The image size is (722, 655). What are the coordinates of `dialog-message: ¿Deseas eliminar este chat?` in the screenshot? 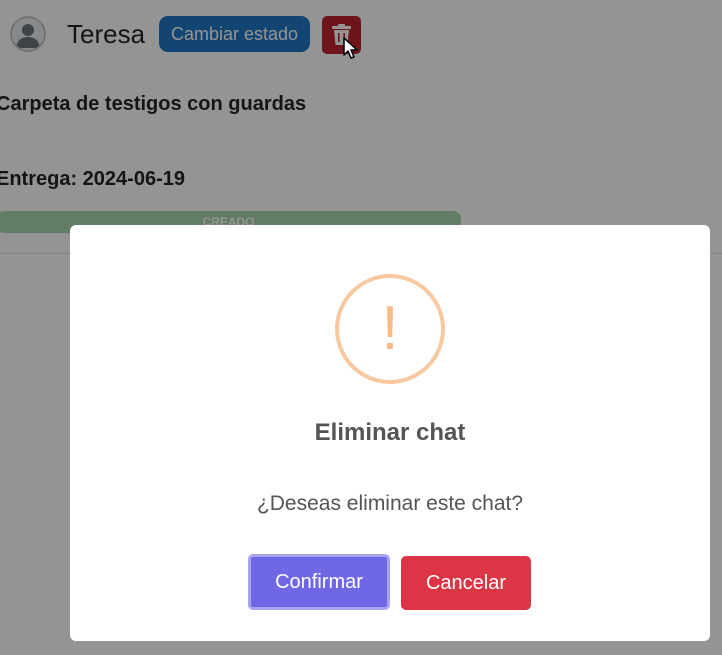 It's located at (390, 503).